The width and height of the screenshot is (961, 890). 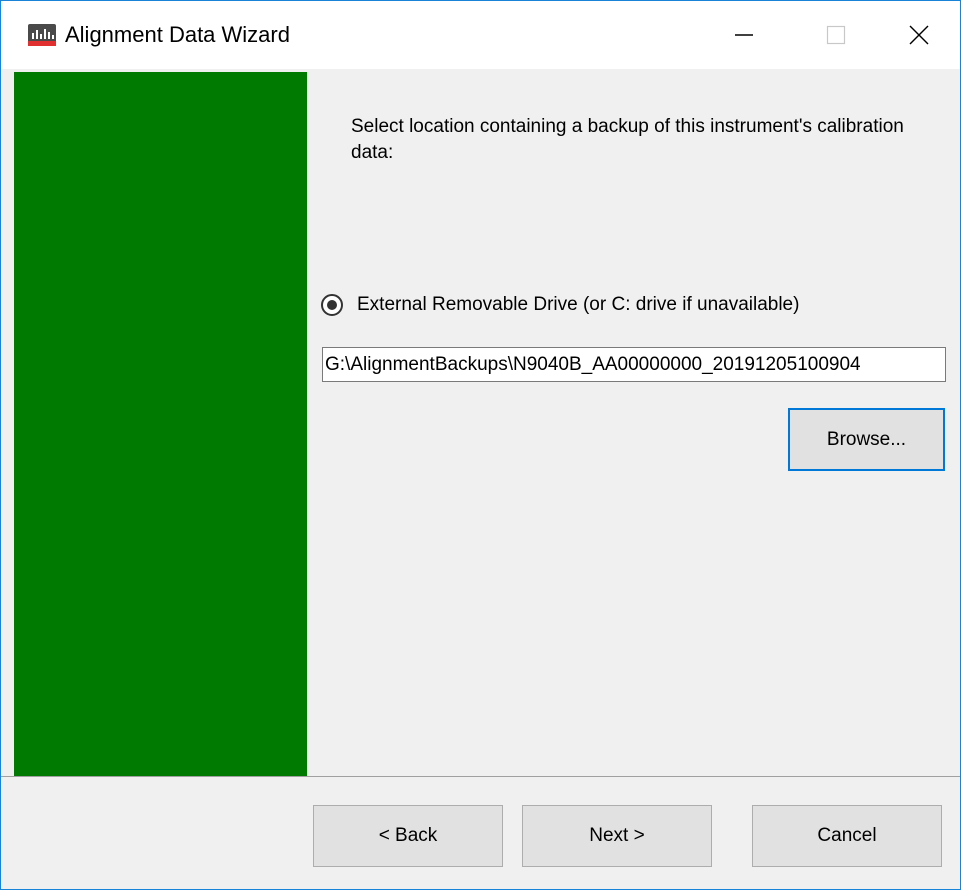 What do you see at coordinates (177, 34) in the screenshot?
I see `window-title: Alignment Data Wizard` at bounding box center [177, 34].